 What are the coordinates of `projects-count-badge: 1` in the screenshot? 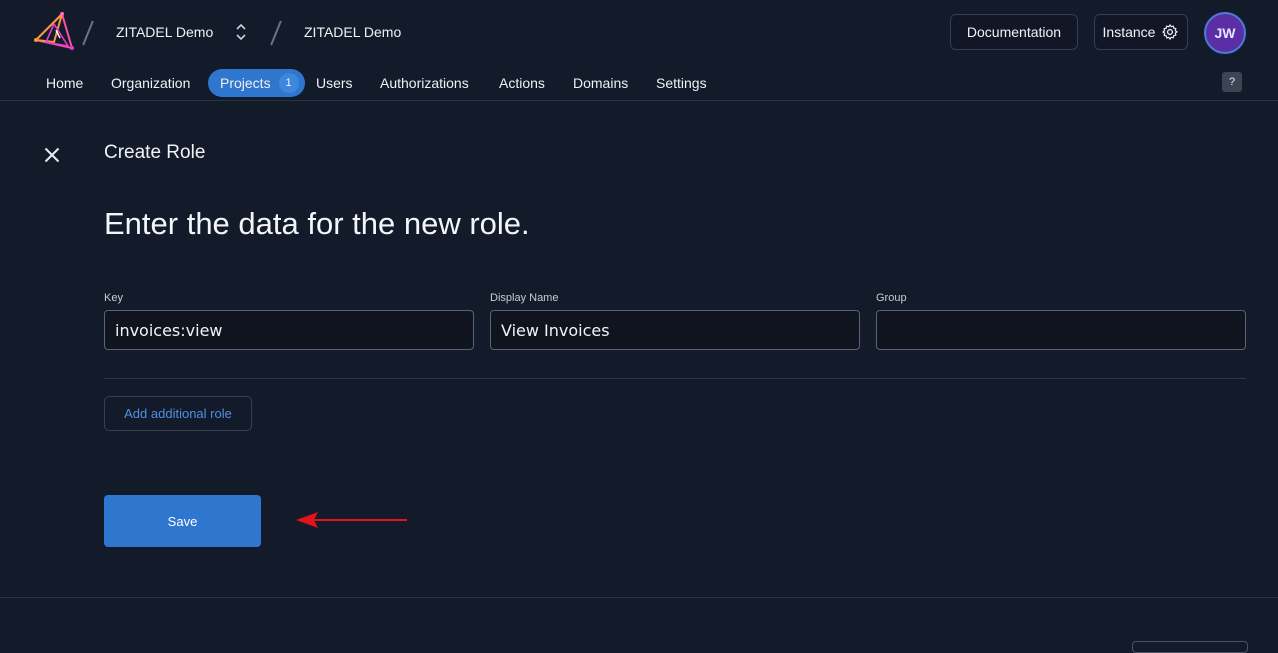 It's located at (288, 83).